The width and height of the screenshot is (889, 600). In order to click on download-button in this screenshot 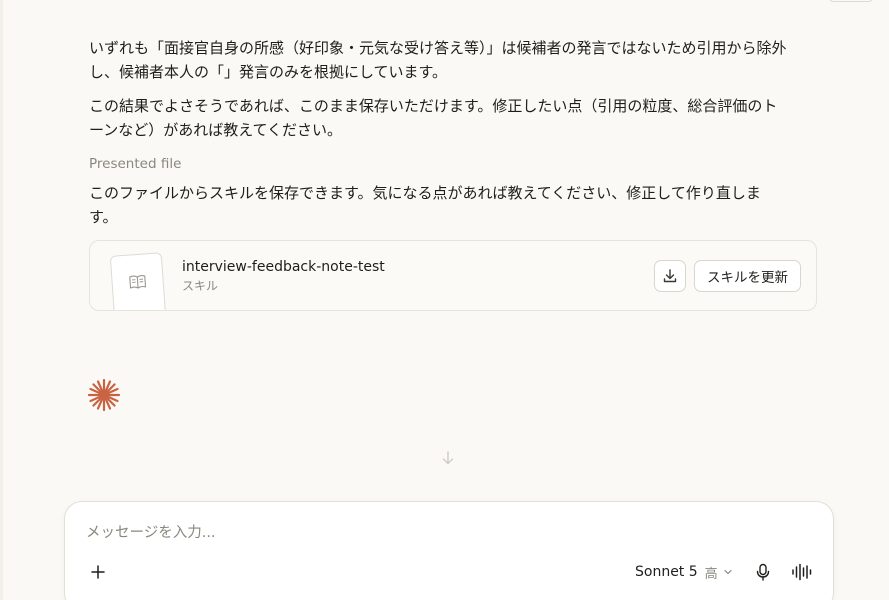, I will do `click(670, 276)`.